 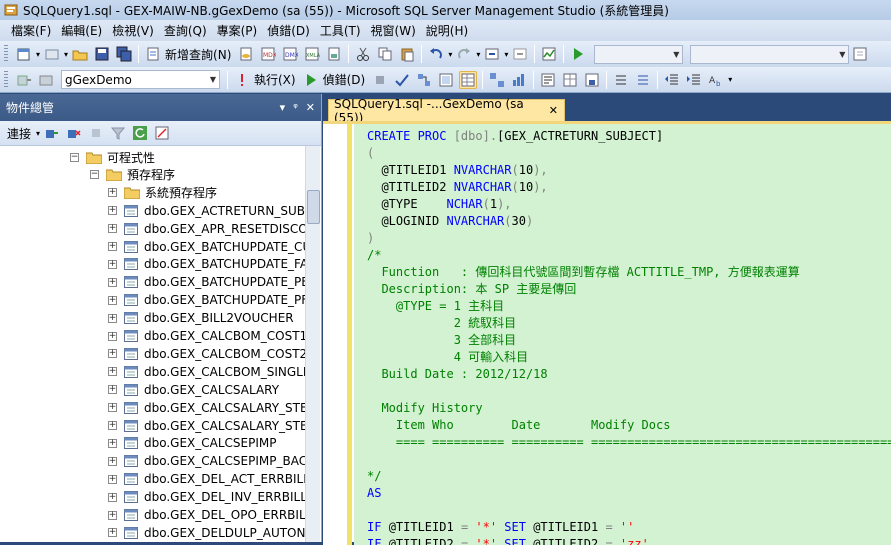 I want to click on analysis-xmla-query-icon: XMLA, so click(x=312, y=54).